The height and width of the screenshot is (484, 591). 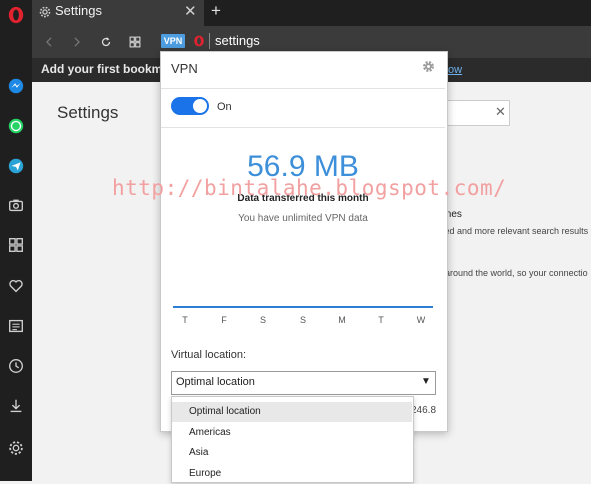 I want to click on new-tab-button: +, so click(x=216, y=11).